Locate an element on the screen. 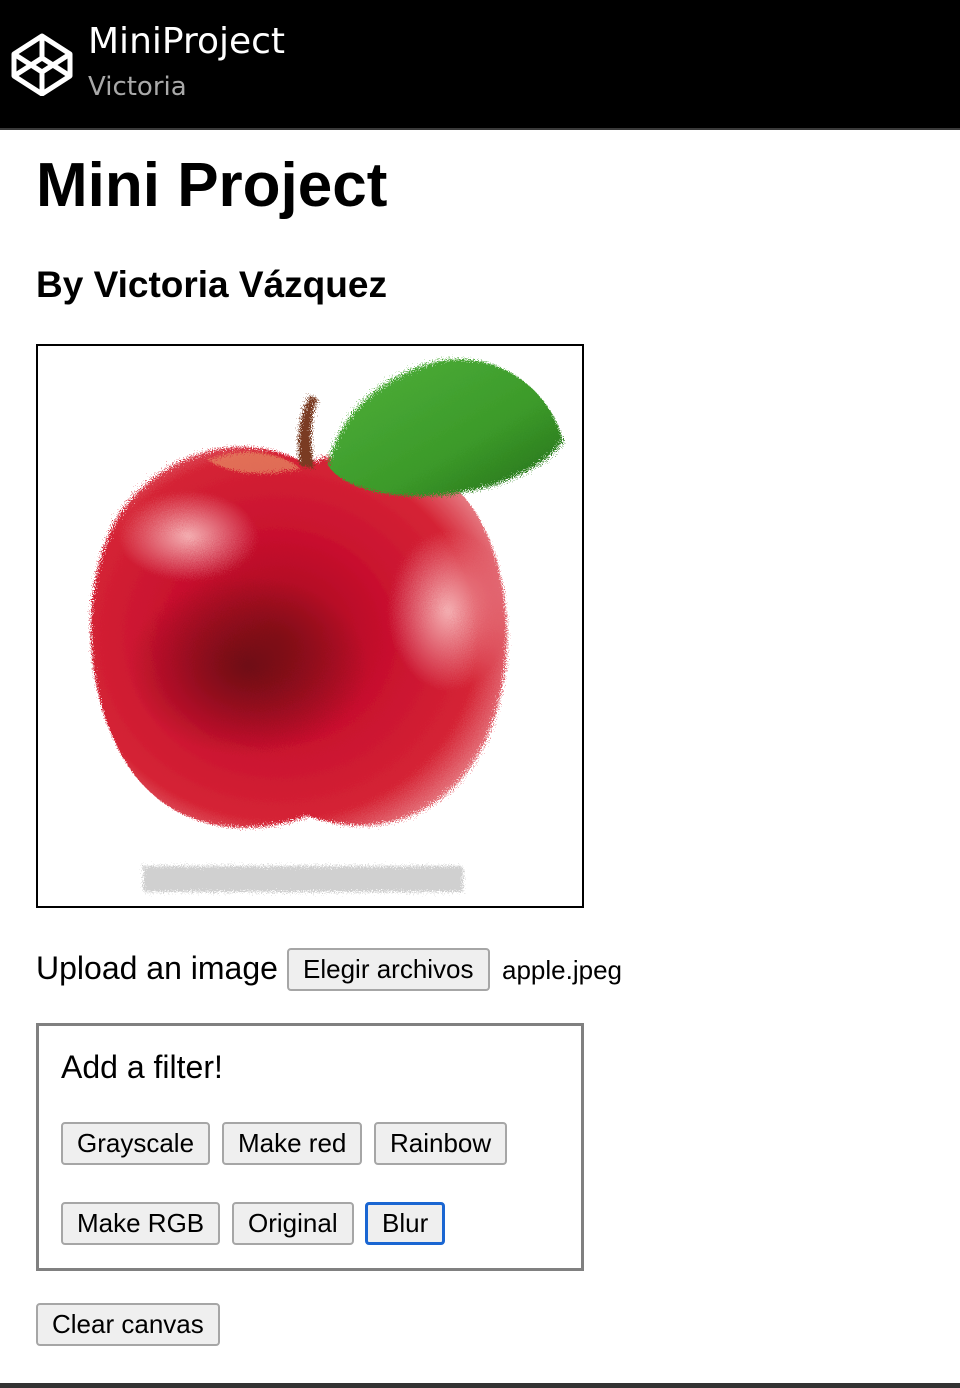 This screenshot has width=960, height=1388. grayscale-button: Grayscale is located at coordinates (136, 1143).